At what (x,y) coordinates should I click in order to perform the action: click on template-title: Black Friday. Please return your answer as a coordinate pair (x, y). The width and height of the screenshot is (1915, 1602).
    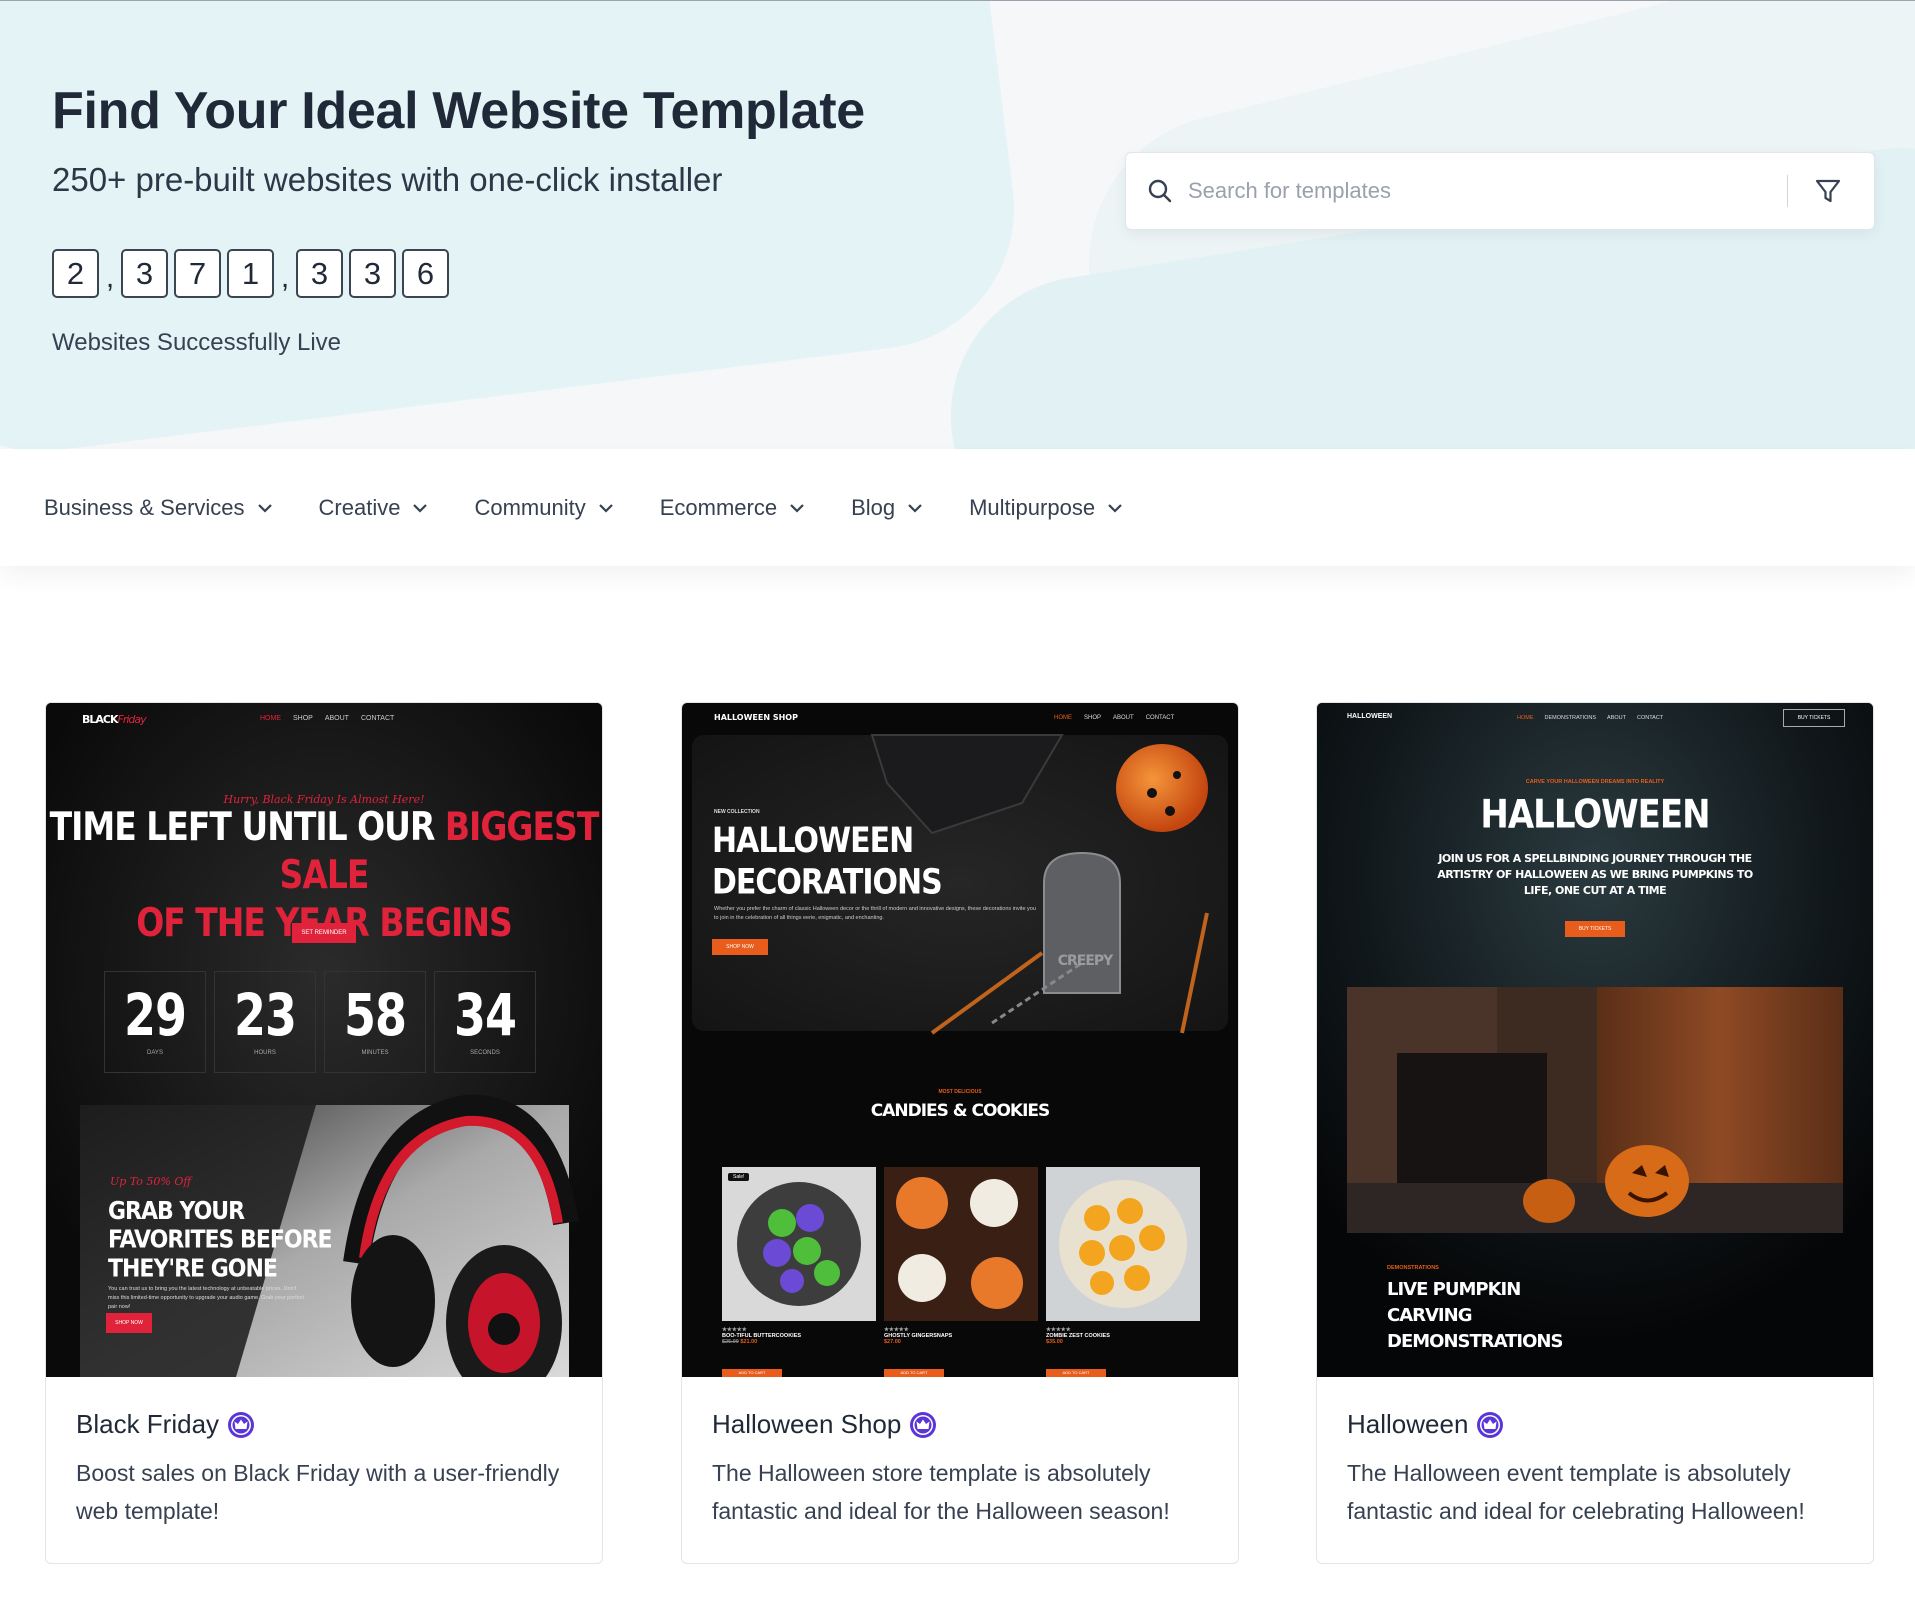
    Looking at the image, I should click on (324, 1424).